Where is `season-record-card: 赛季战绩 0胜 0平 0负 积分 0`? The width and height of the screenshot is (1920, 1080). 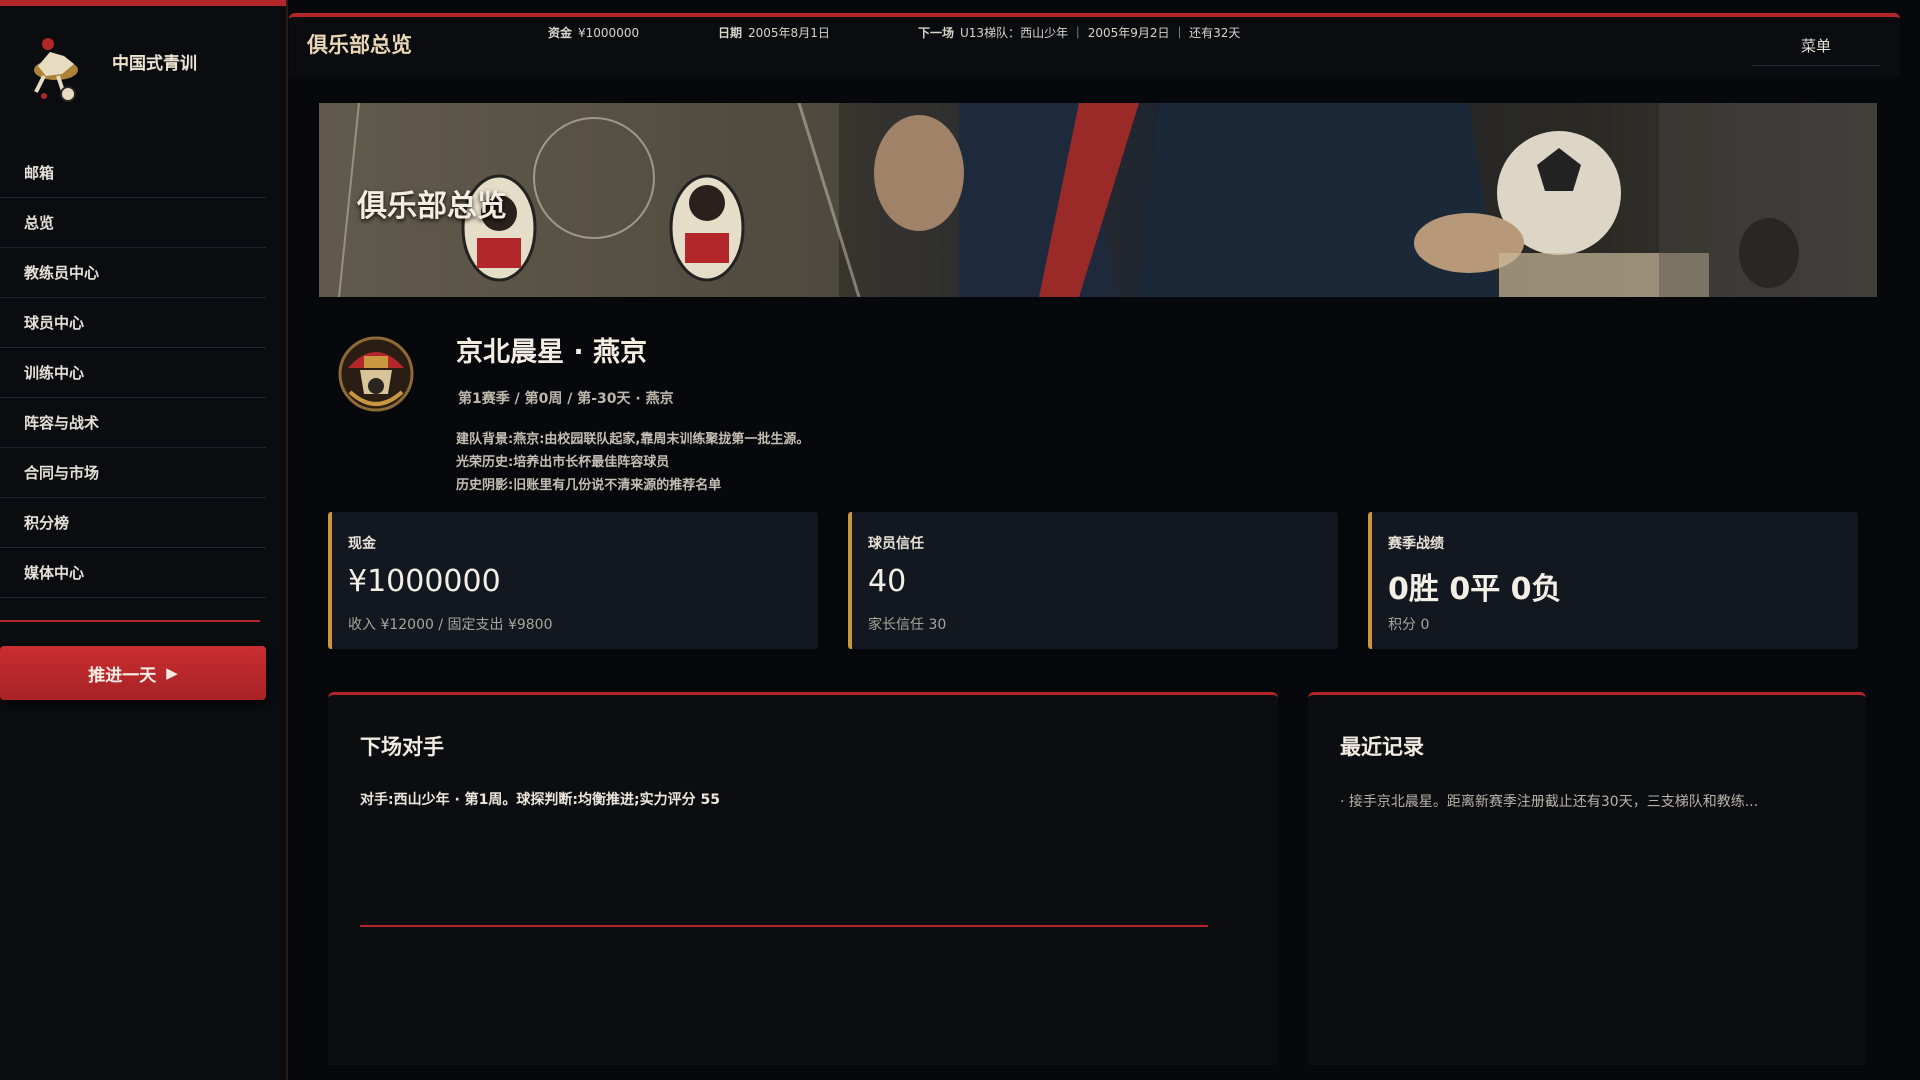 season-record-card: 赛季战绩 0胜 0平 0负 积分 0 is located at coordinates (1613, 580).